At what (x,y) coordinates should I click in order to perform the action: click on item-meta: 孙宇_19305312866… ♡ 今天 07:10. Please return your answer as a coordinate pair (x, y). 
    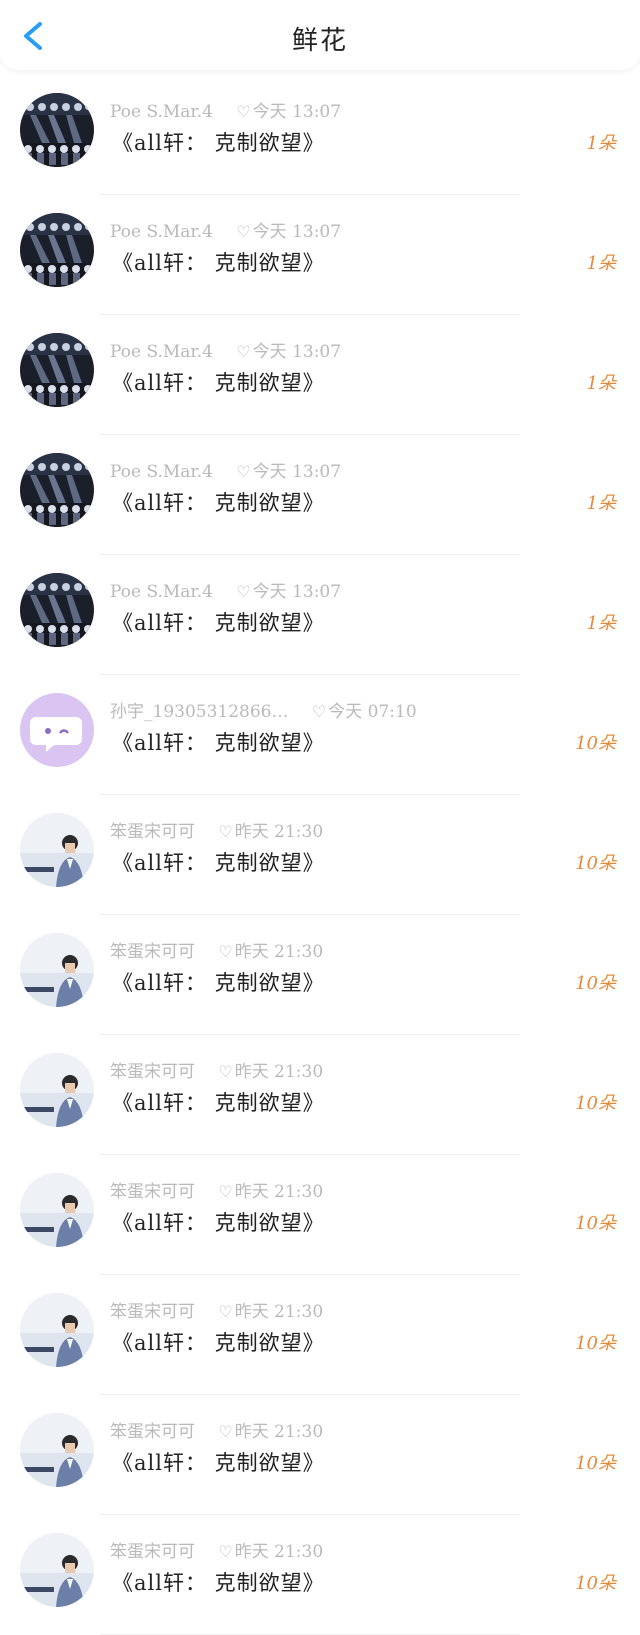
    Looking at the image, I should click on (263, 709).